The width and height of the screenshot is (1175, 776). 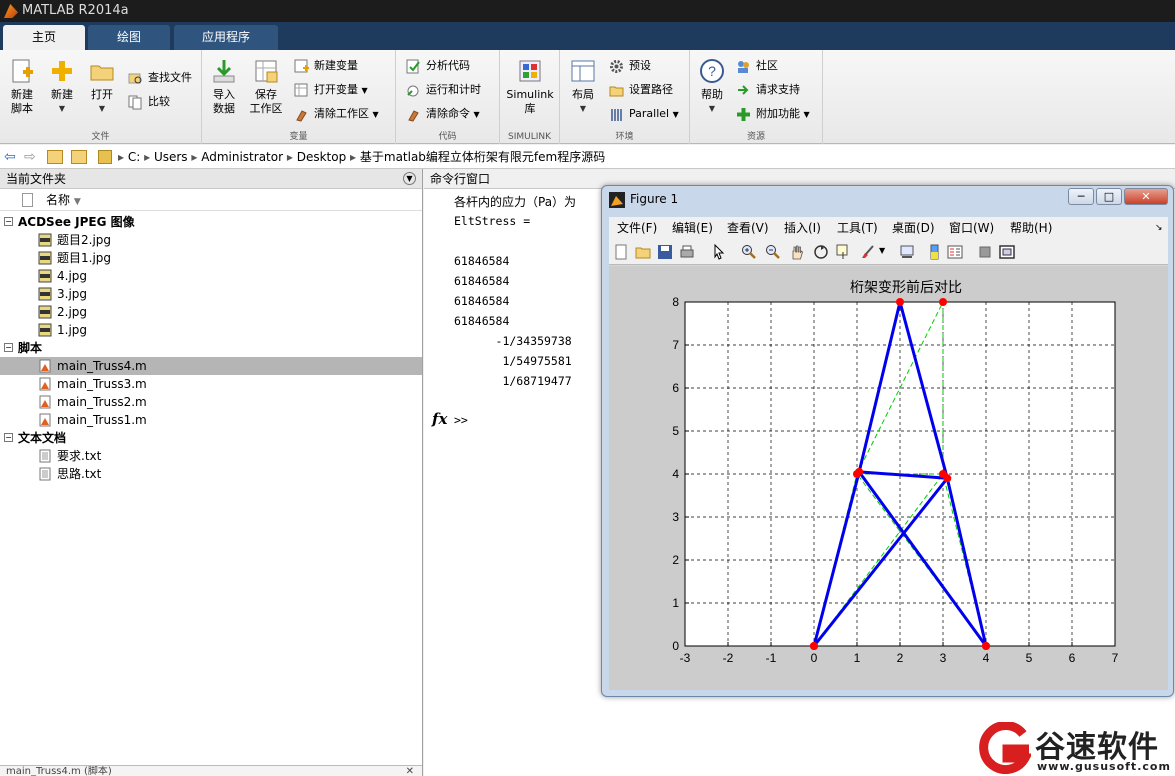 What do you see at coordinates (62, 86) in the screenshot?
I see `new-button: 新建 ▼` at bounding box center [62, 86].